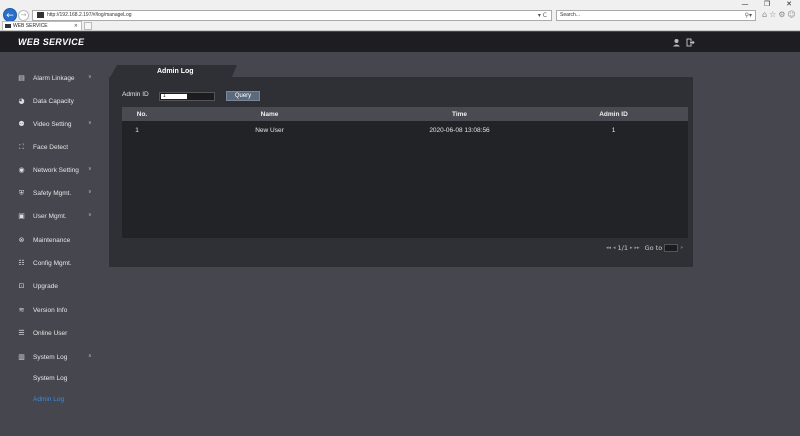 Image resolution: width=800 pixels, height=436 pixels. I want to click on sidebar-item-video-setting: ⚉ Video Setting ∨, so click(61, 124).